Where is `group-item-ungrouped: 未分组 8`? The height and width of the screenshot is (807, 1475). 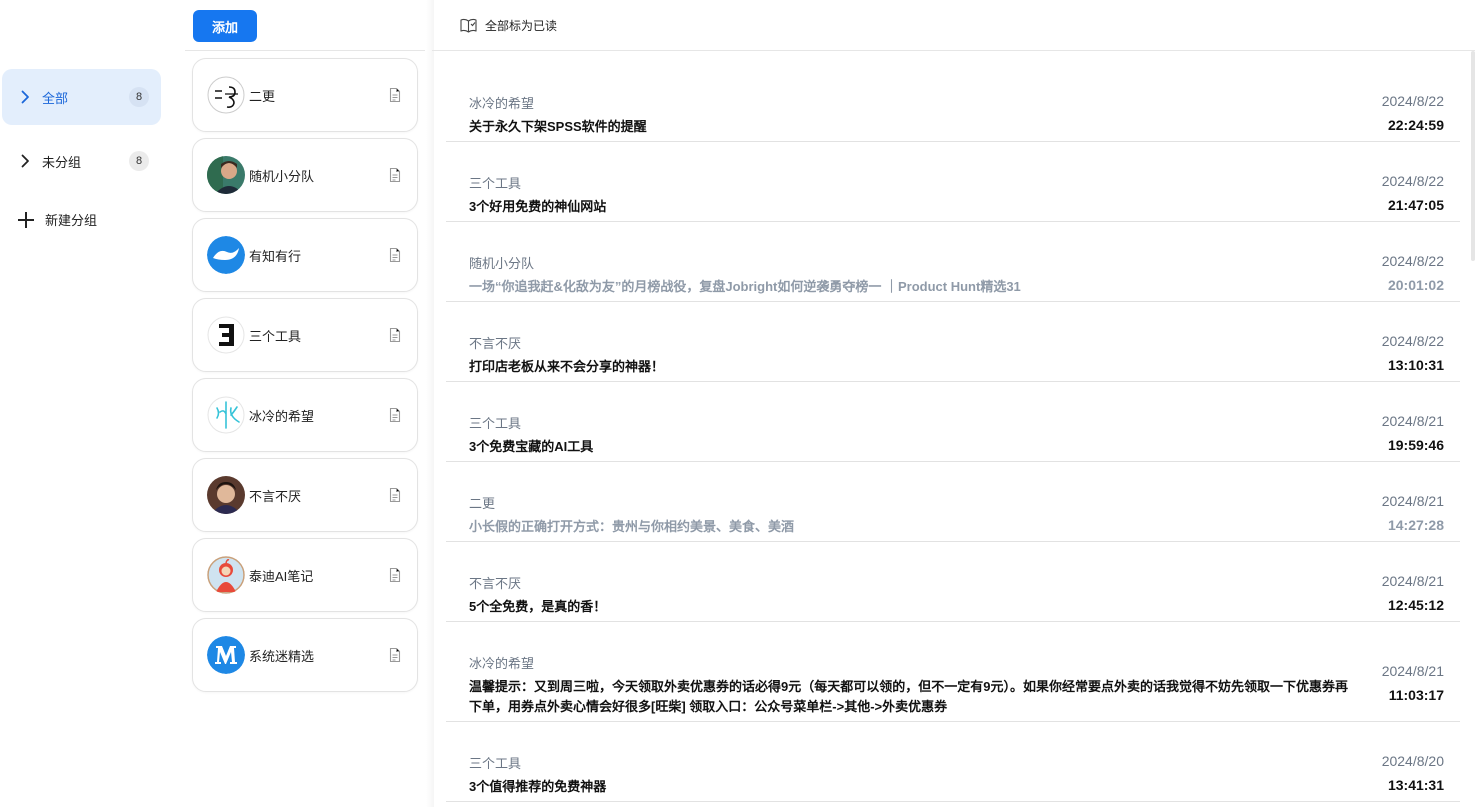
group-item-ungrouped: 未分组 8 is located at coordinates (81, 161).